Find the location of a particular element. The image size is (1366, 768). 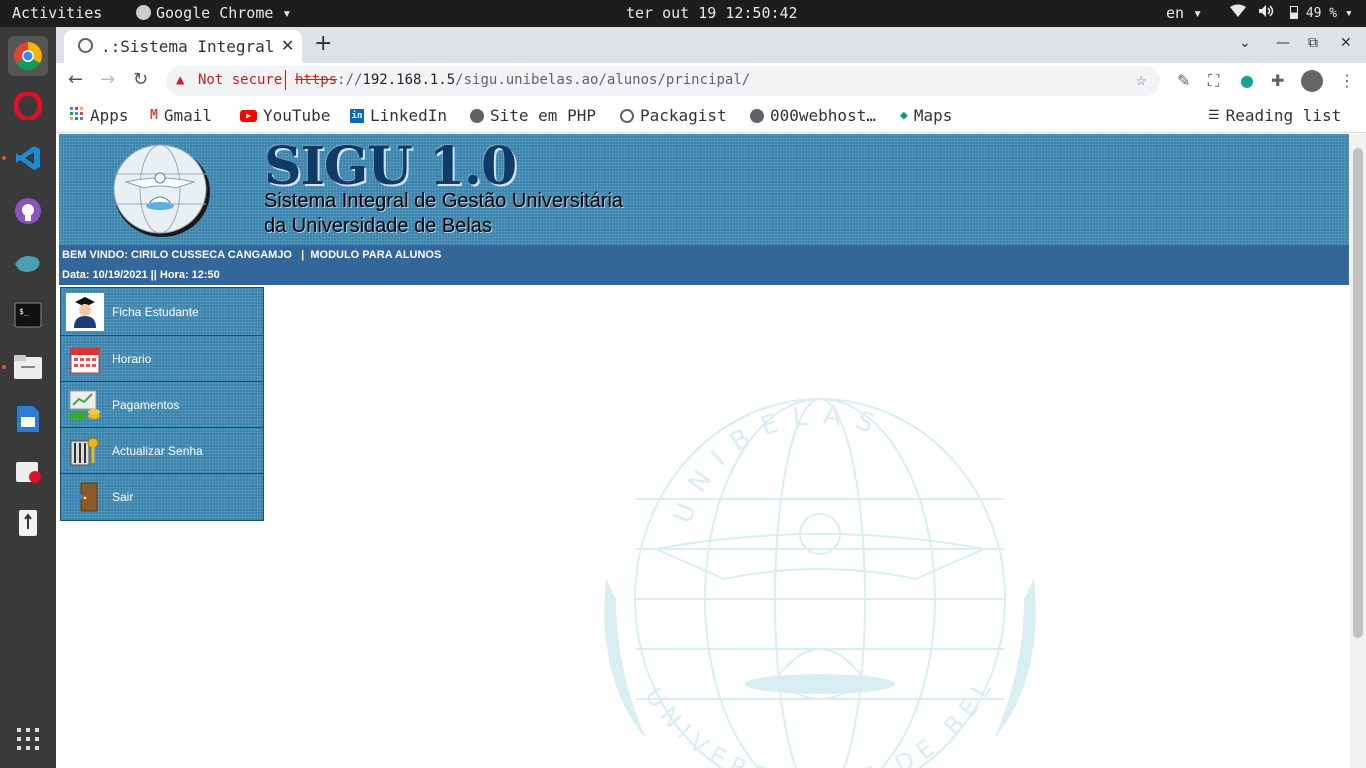

menu-item-actualizar-senha: Actualizar Senha is located at coordinates (162, 451).